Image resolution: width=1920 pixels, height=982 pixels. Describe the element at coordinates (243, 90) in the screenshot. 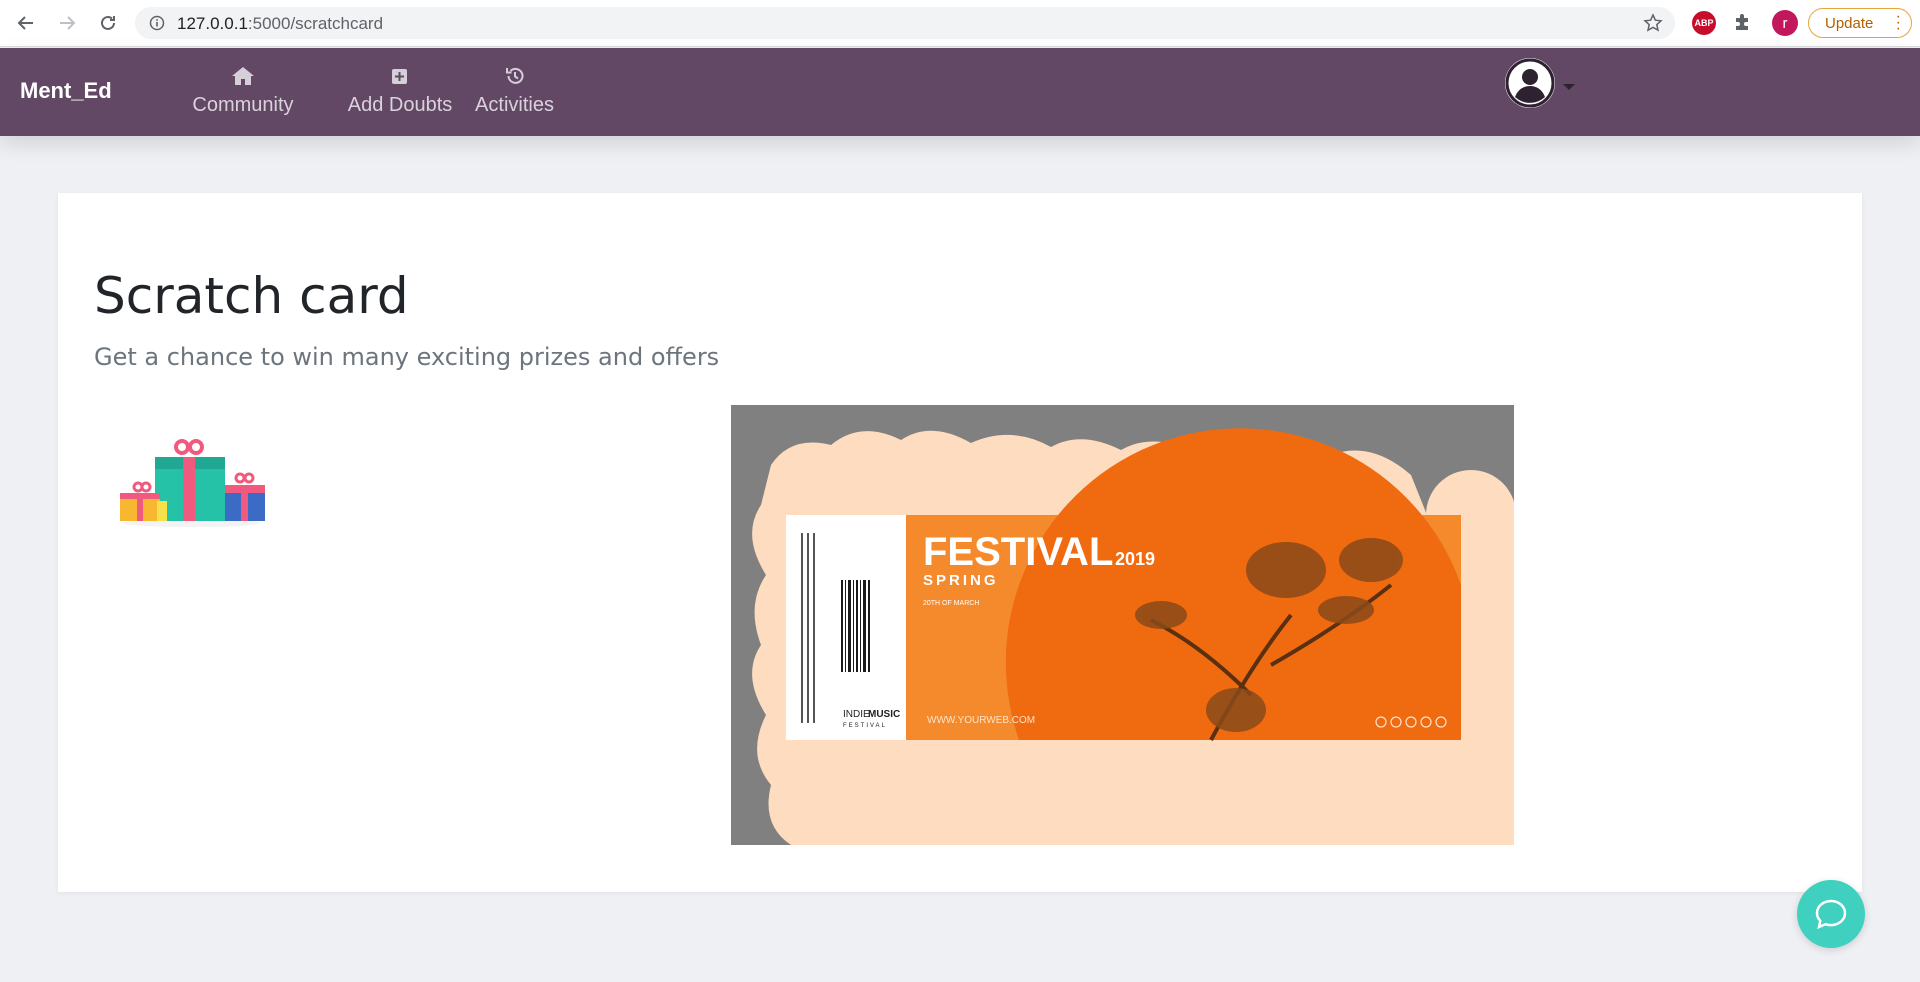

I see `nav-item-community: Community` at that location.